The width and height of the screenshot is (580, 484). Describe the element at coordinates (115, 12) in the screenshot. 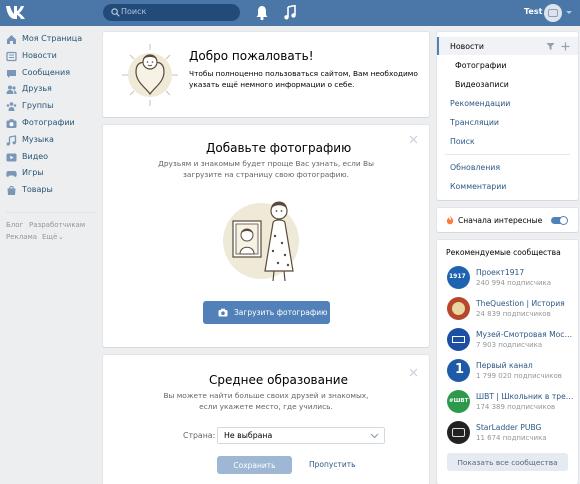

I see `search-icon` at that location.